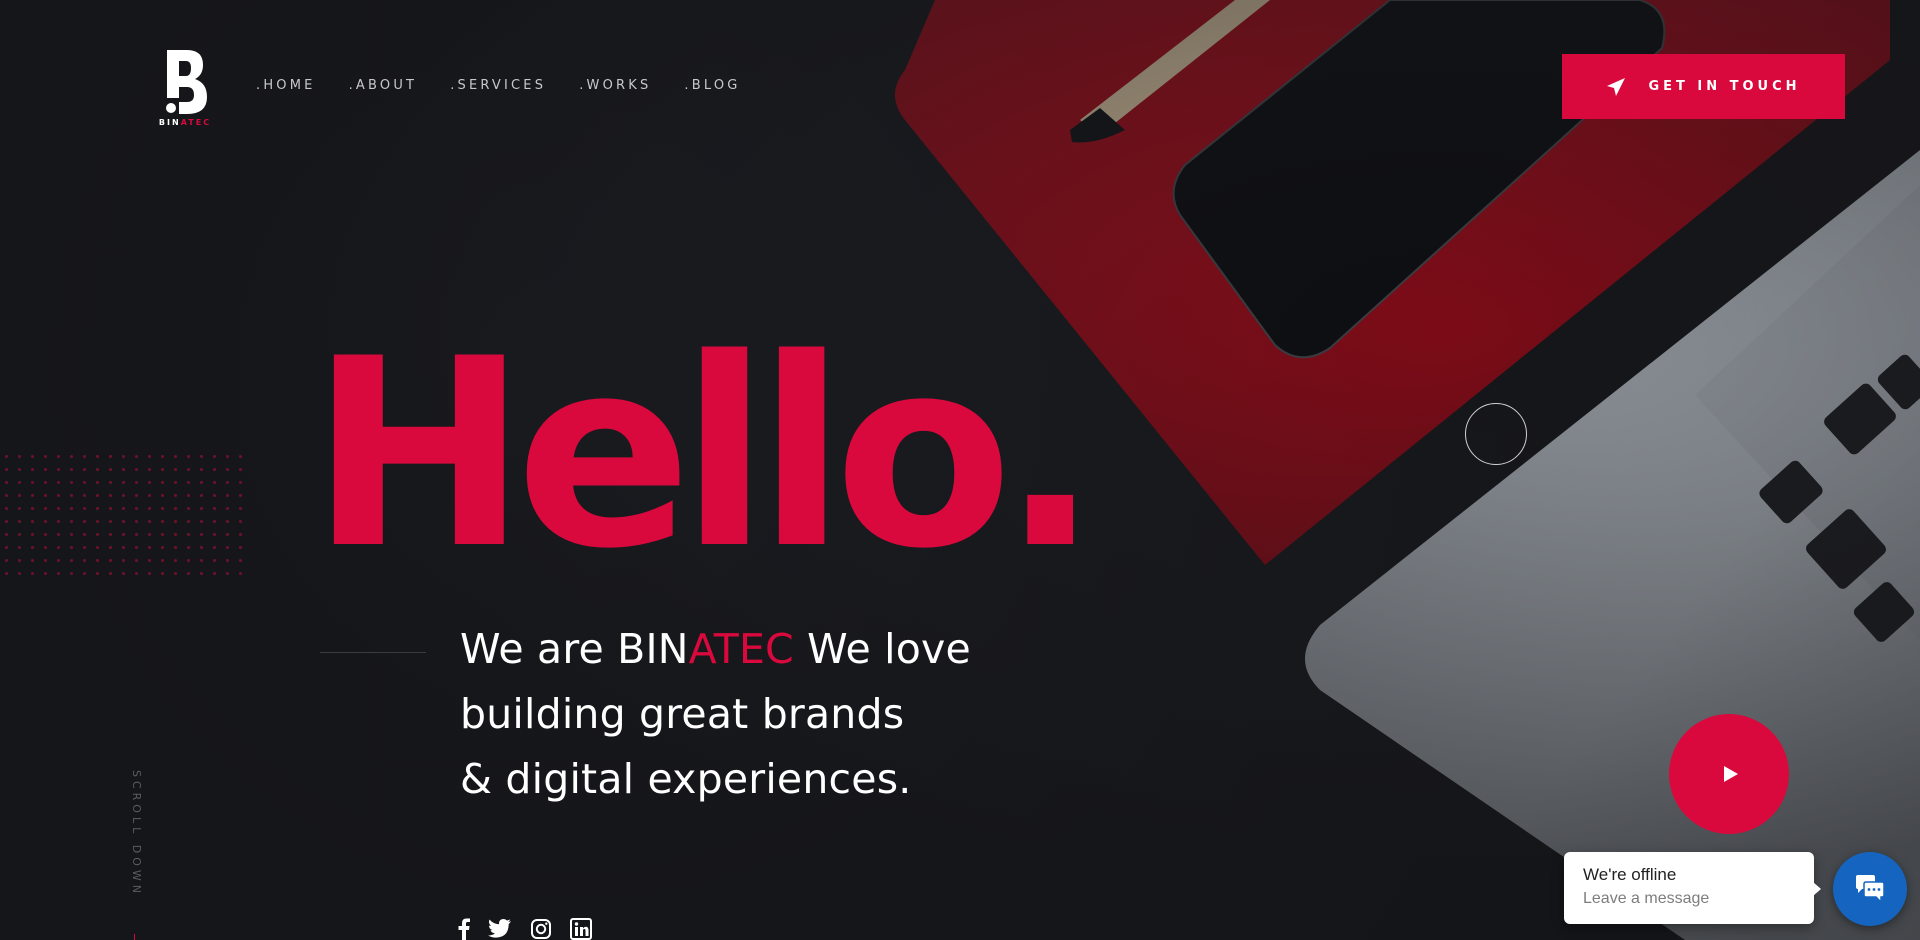 Image resolution: width=1920 pixels, height=940 pixels. I want to click on nav-item-about: .ABOUT, so click(383, 85).